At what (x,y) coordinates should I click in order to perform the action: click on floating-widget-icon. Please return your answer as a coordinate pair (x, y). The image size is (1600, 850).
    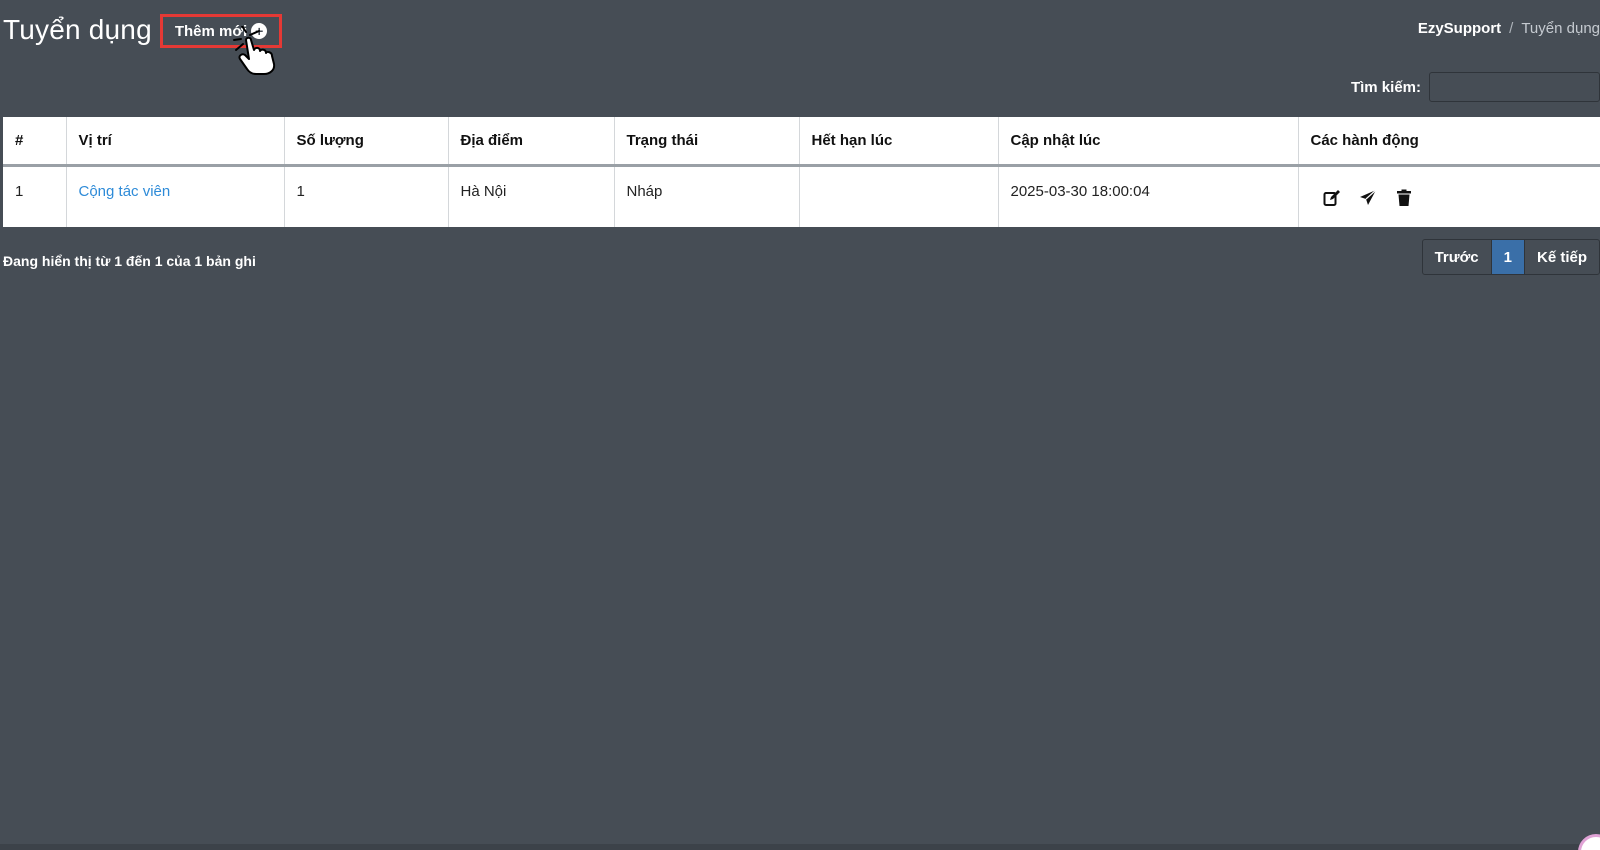
    Looking at the image, I should click on (1589, 842).